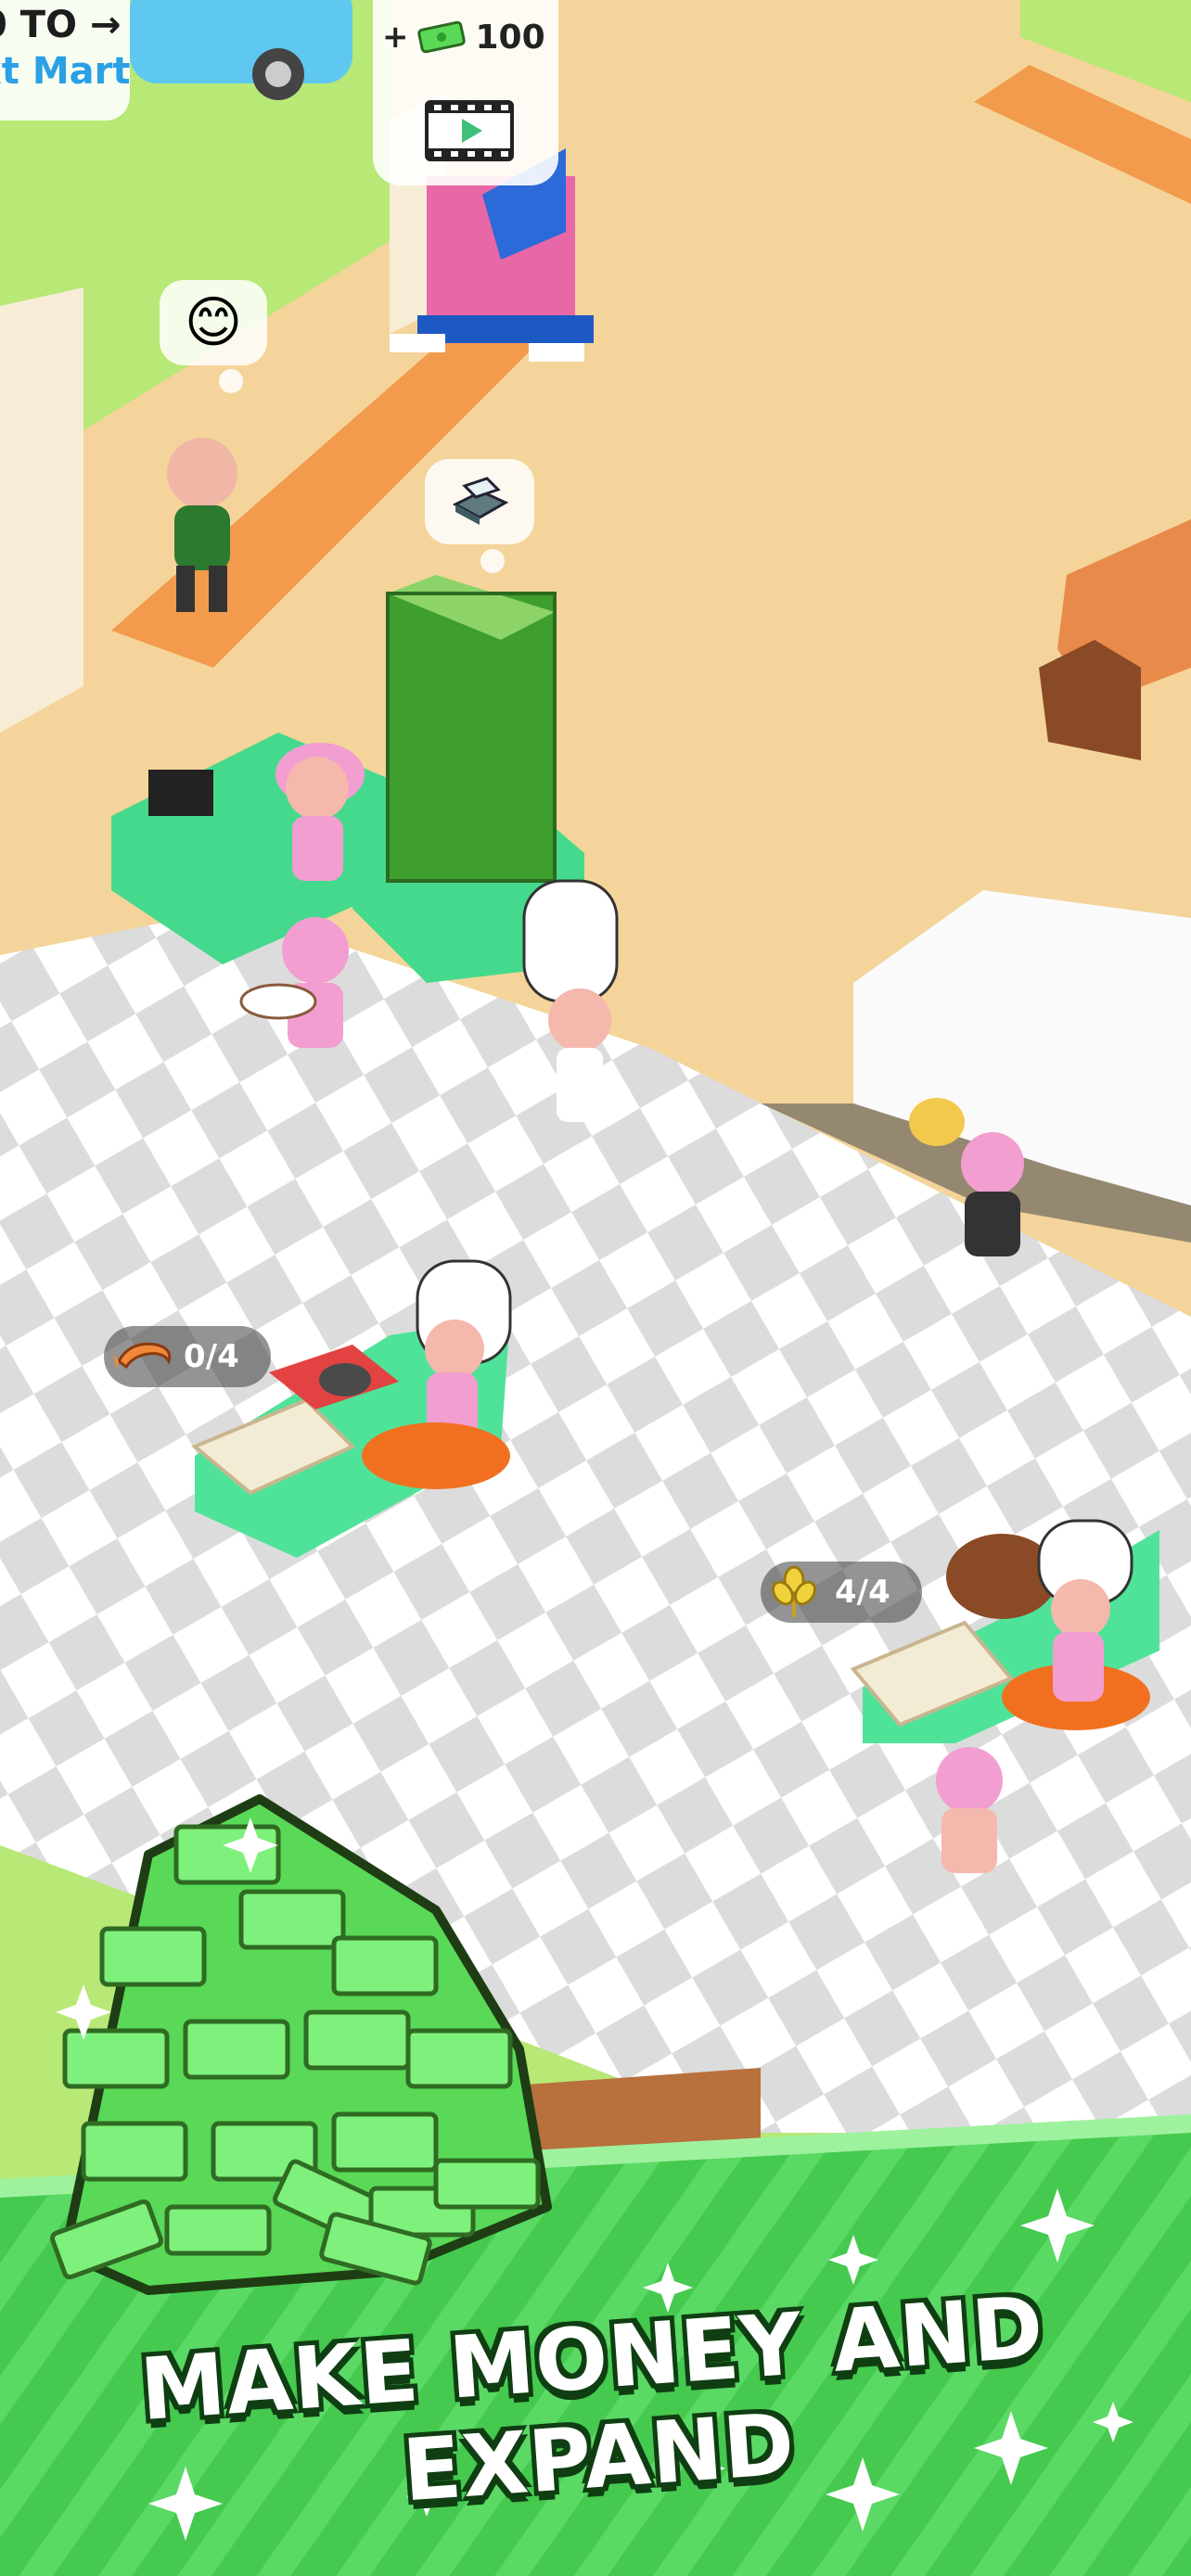  Describe the element at coordinates (395, 37) in the screenshot. I see `ad-reward-plus: +` at that location.